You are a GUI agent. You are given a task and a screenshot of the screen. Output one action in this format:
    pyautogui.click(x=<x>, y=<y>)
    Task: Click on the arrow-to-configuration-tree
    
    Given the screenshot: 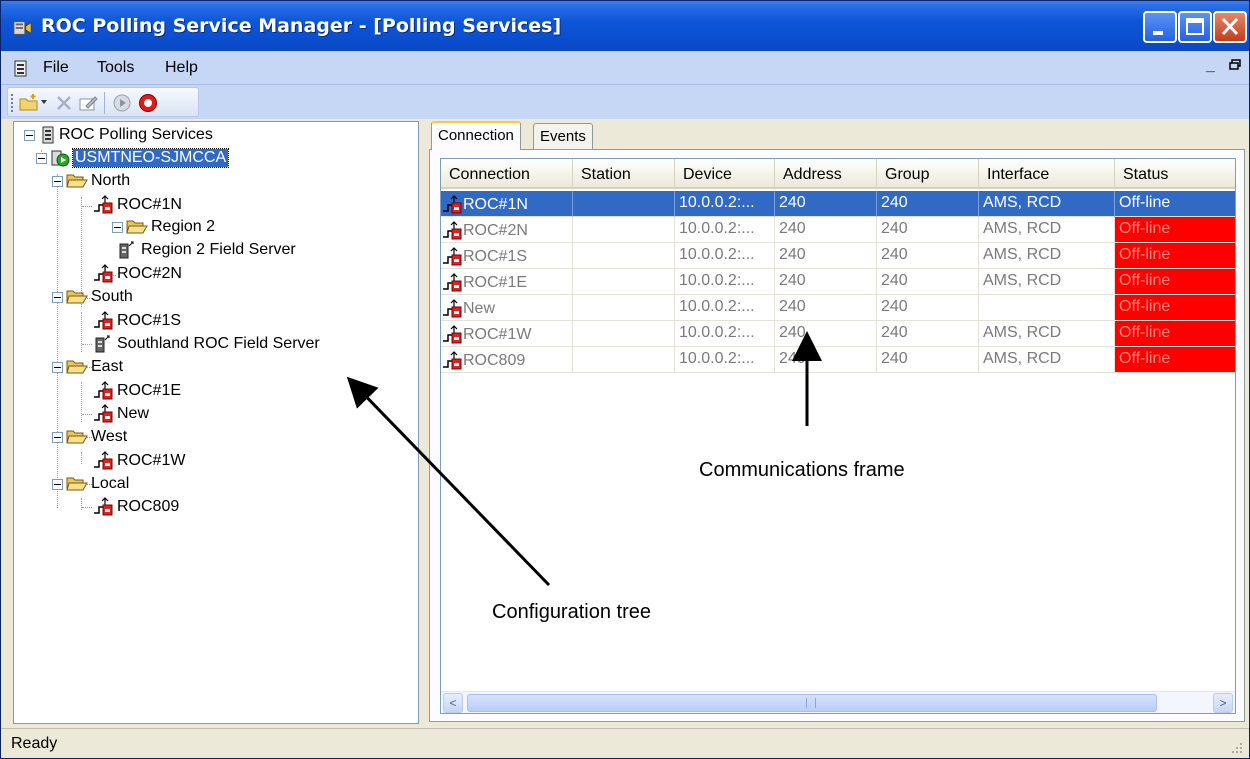 What is the action you would take?
    pyautogui.click(x=448, y=481)
    